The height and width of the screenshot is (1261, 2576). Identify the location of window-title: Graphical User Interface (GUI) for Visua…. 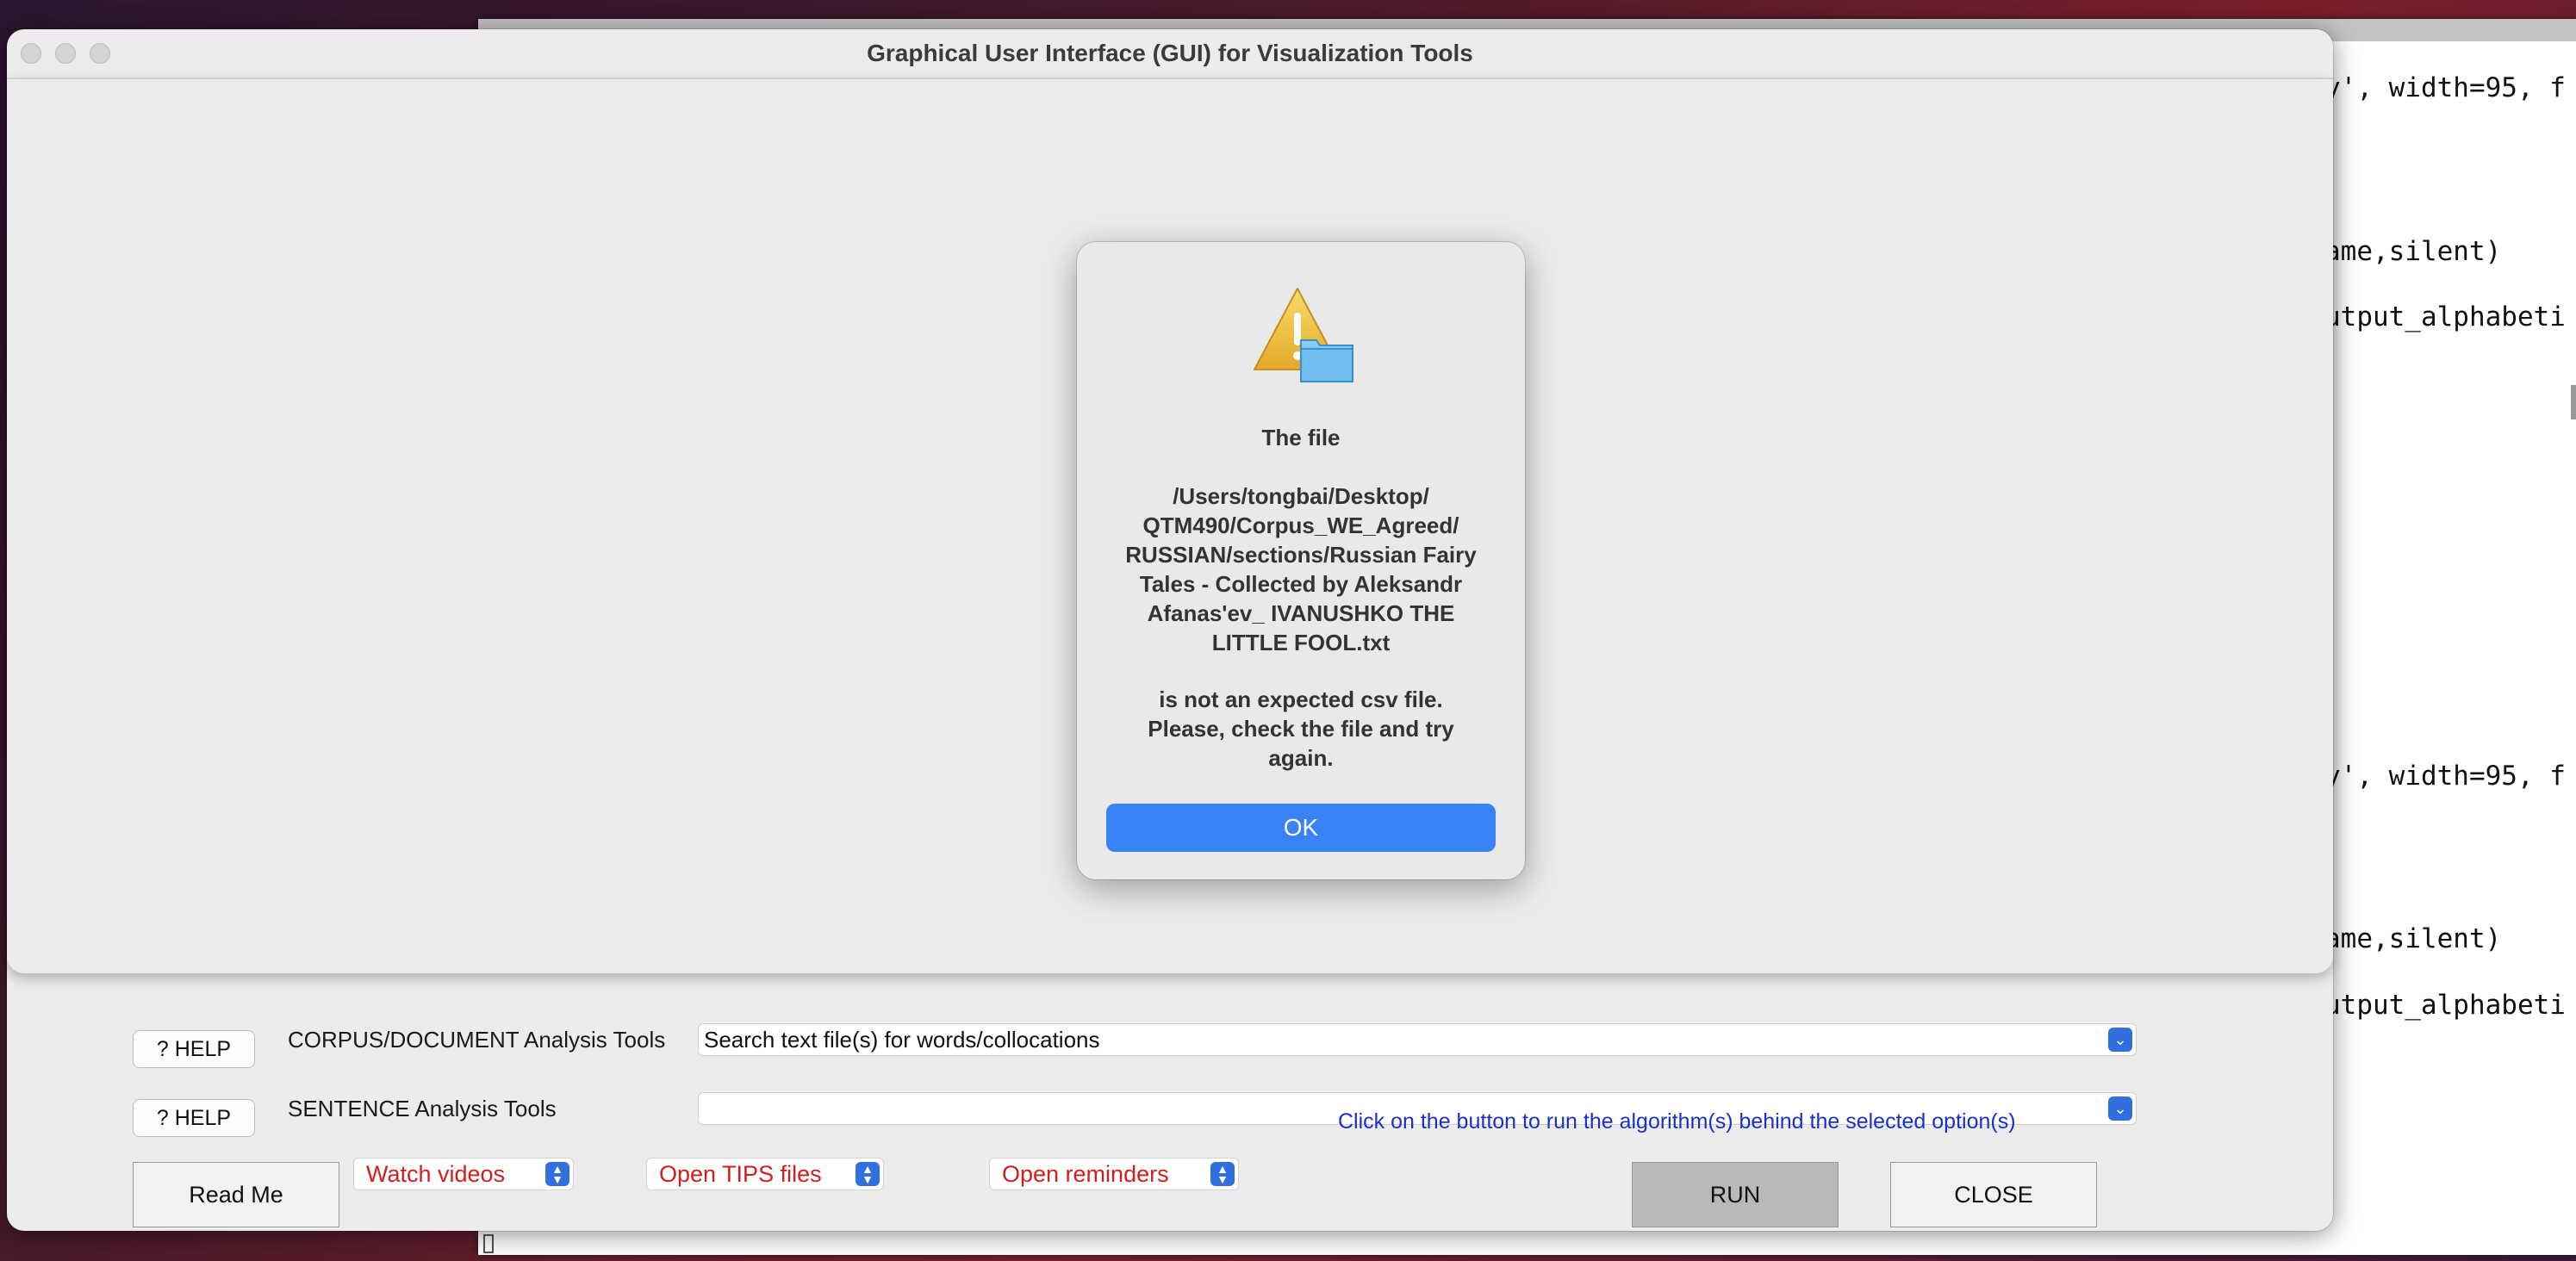
(1170, 53).